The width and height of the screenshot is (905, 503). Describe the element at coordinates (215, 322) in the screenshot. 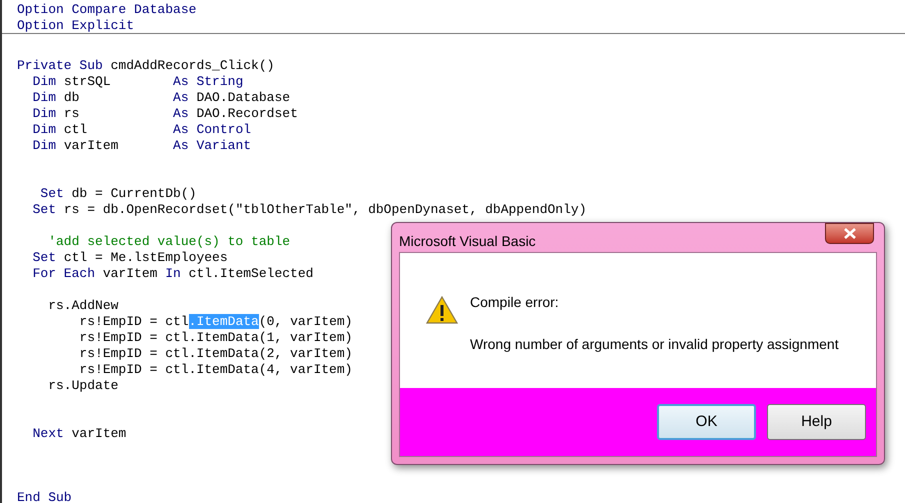

I see `code-line: rs!EmpID = ctl.ItemData(0, varItem)` at that location.